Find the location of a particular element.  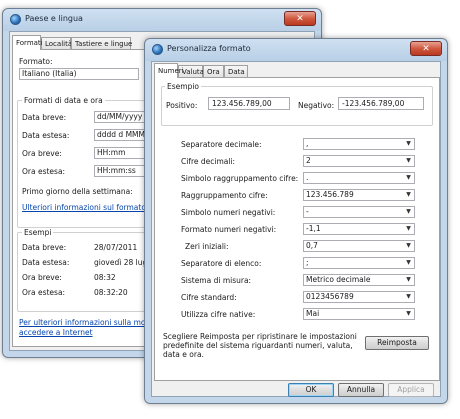

tab-formati: Formati is located at coordinates (27, 42).